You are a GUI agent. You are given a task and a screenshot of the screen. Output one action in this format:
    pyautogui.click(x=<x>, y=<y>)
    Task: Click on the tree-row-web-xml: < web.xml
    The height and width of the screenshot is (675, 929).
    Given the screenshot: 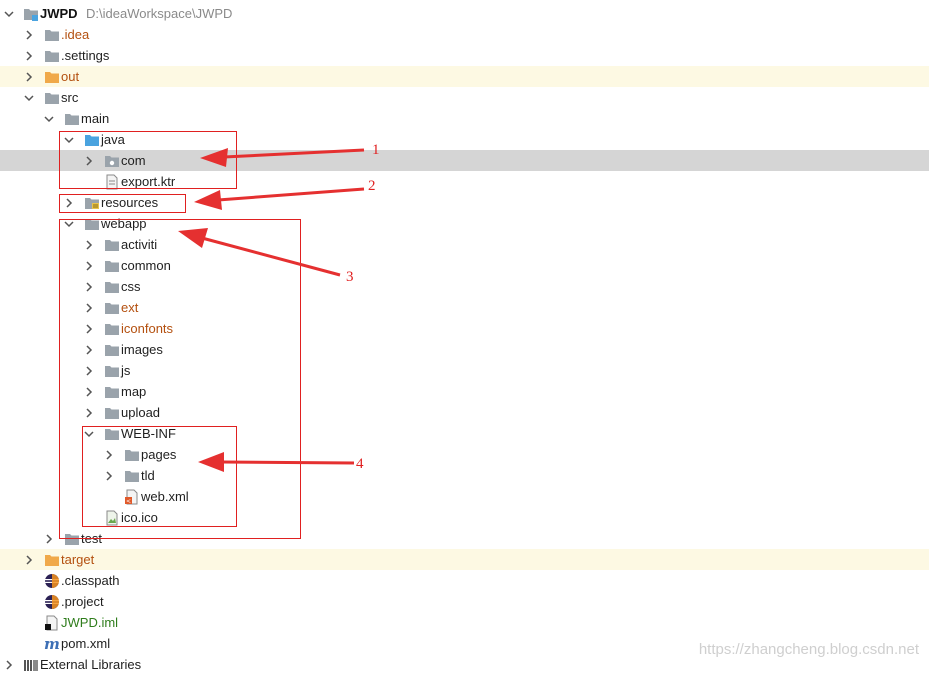 What is the action you would take?
    pyautogui.click(x=464, y=496)
    